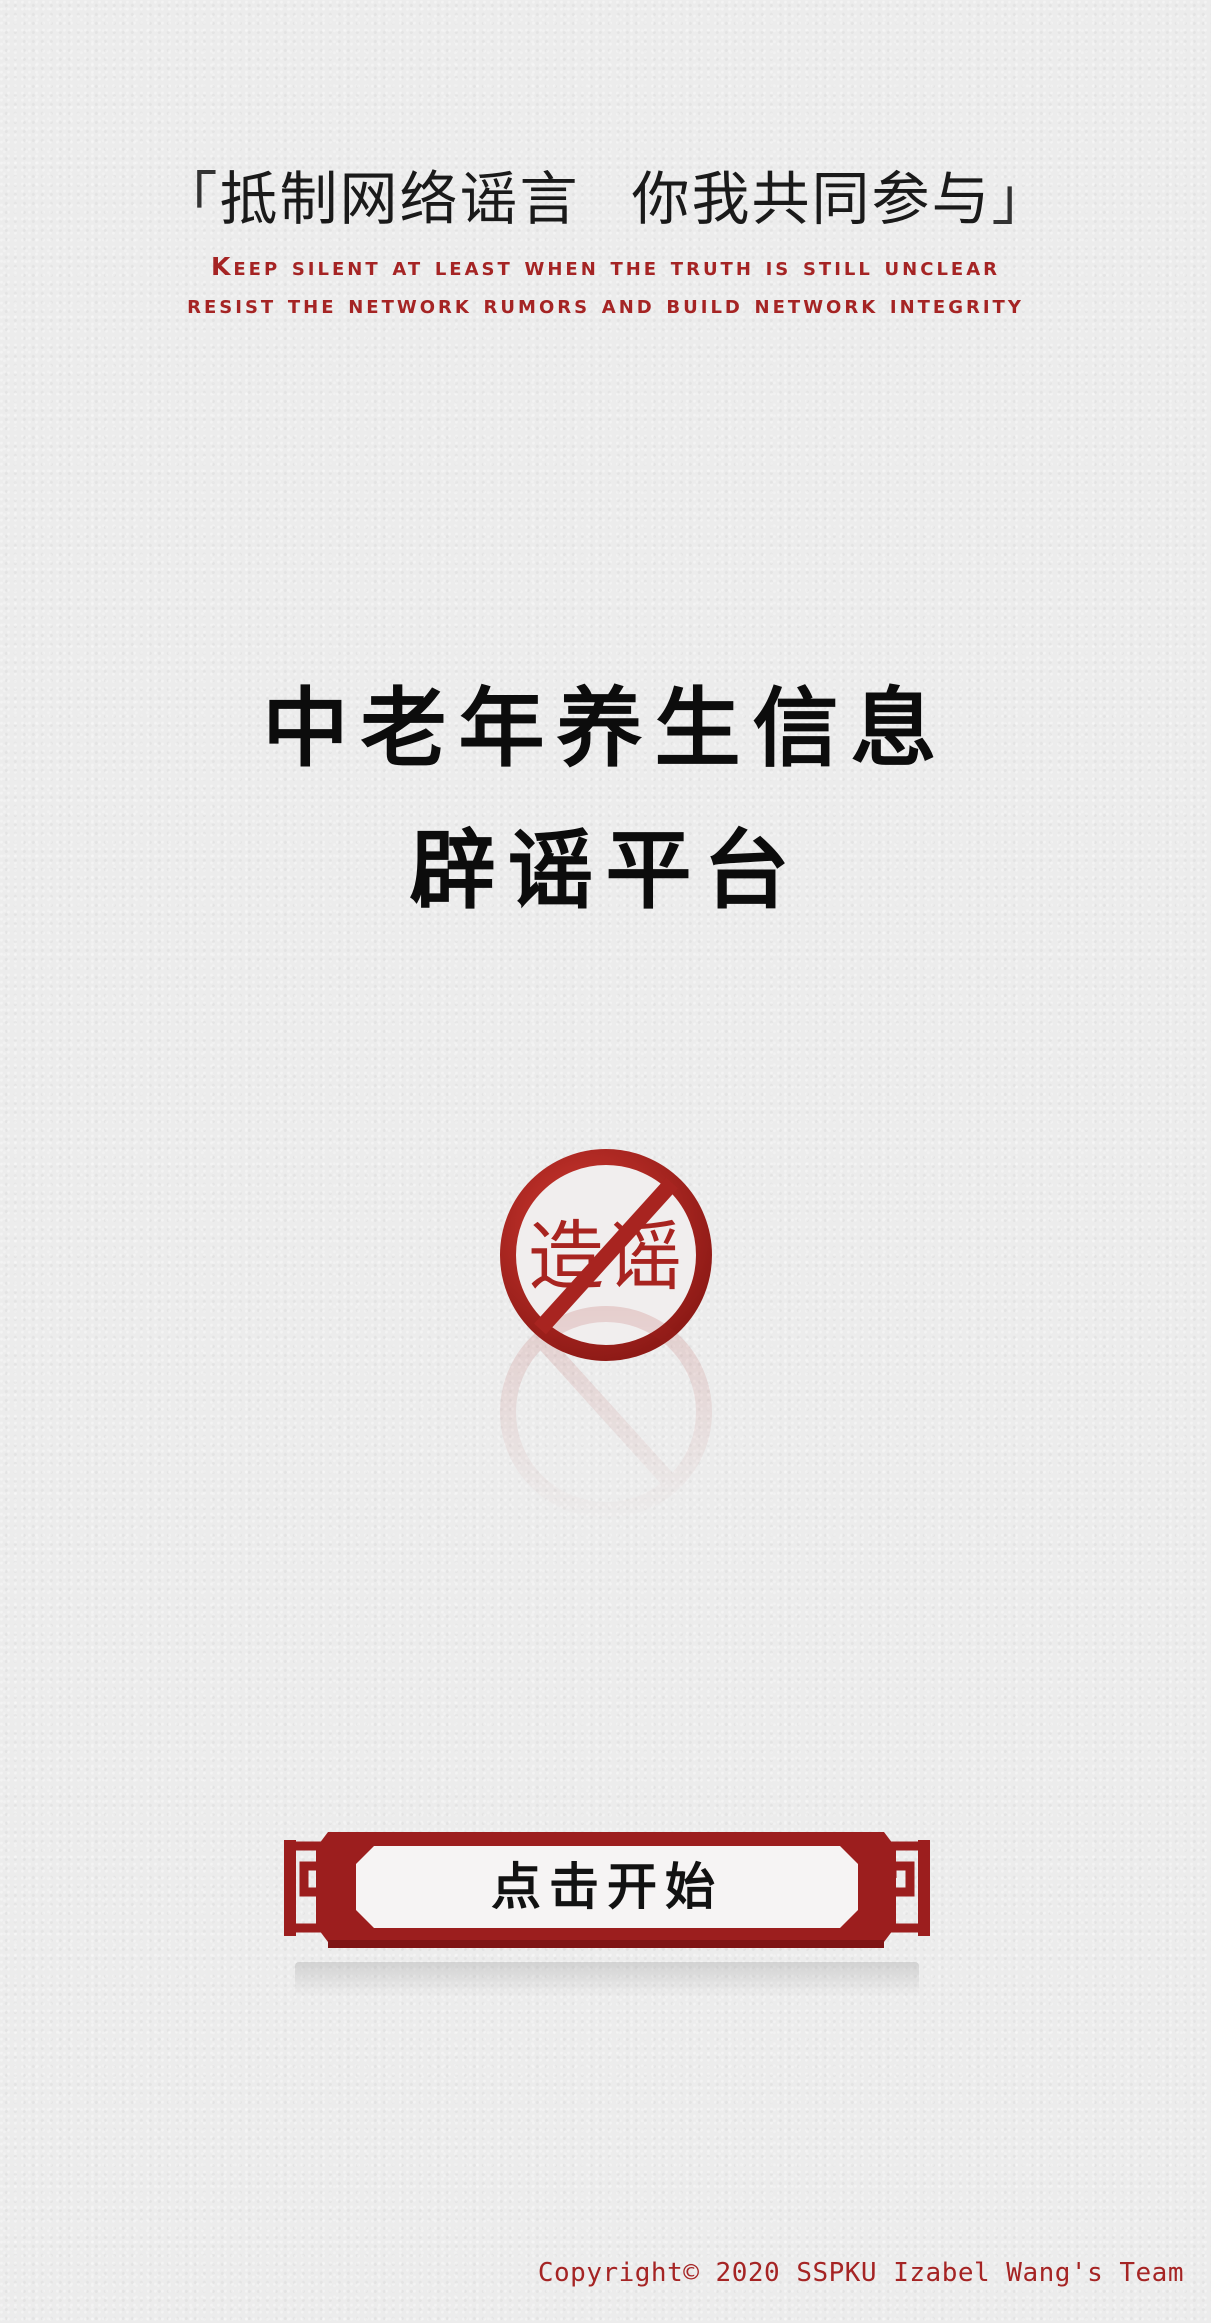 The image size is (1211, 2323). I want to click on start-button-label: 点击开始, so click(607, 1887).